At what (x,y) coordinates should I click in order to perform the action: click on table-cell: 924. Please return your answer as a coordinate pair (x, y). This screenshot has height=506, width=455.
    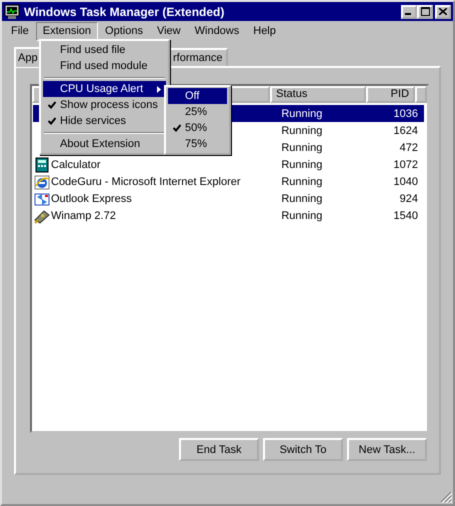
    Looking at the image, I should click on (409, 198).